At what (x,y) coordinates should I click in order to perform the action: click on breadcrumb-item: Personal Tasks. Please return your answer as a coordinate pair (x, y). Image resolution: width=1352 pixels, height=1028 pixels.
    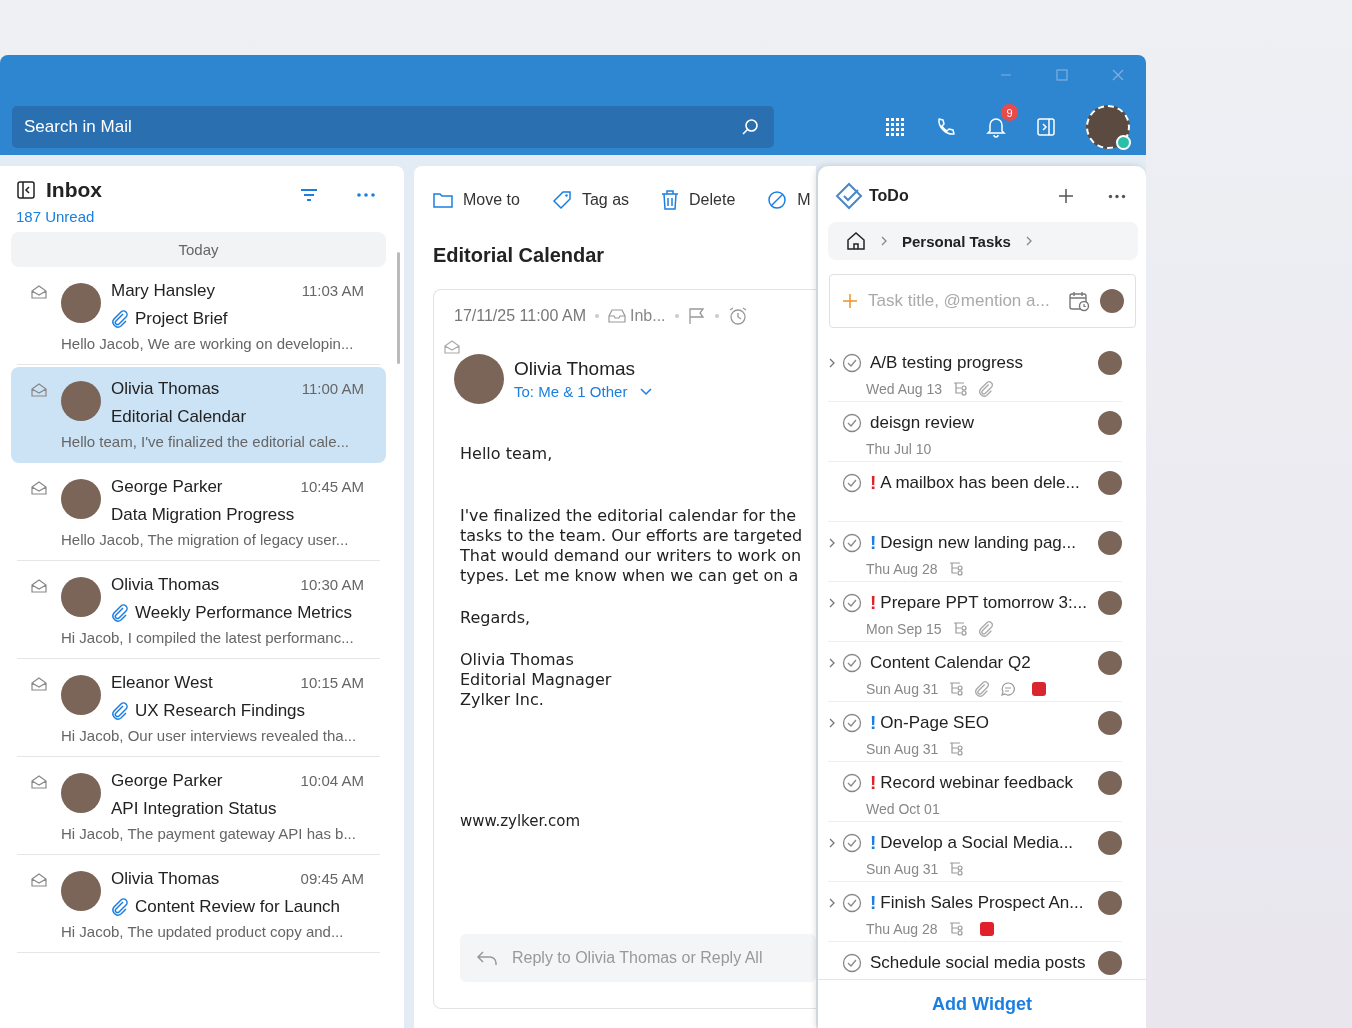
    Looking at the image, I should click on (956, 241).